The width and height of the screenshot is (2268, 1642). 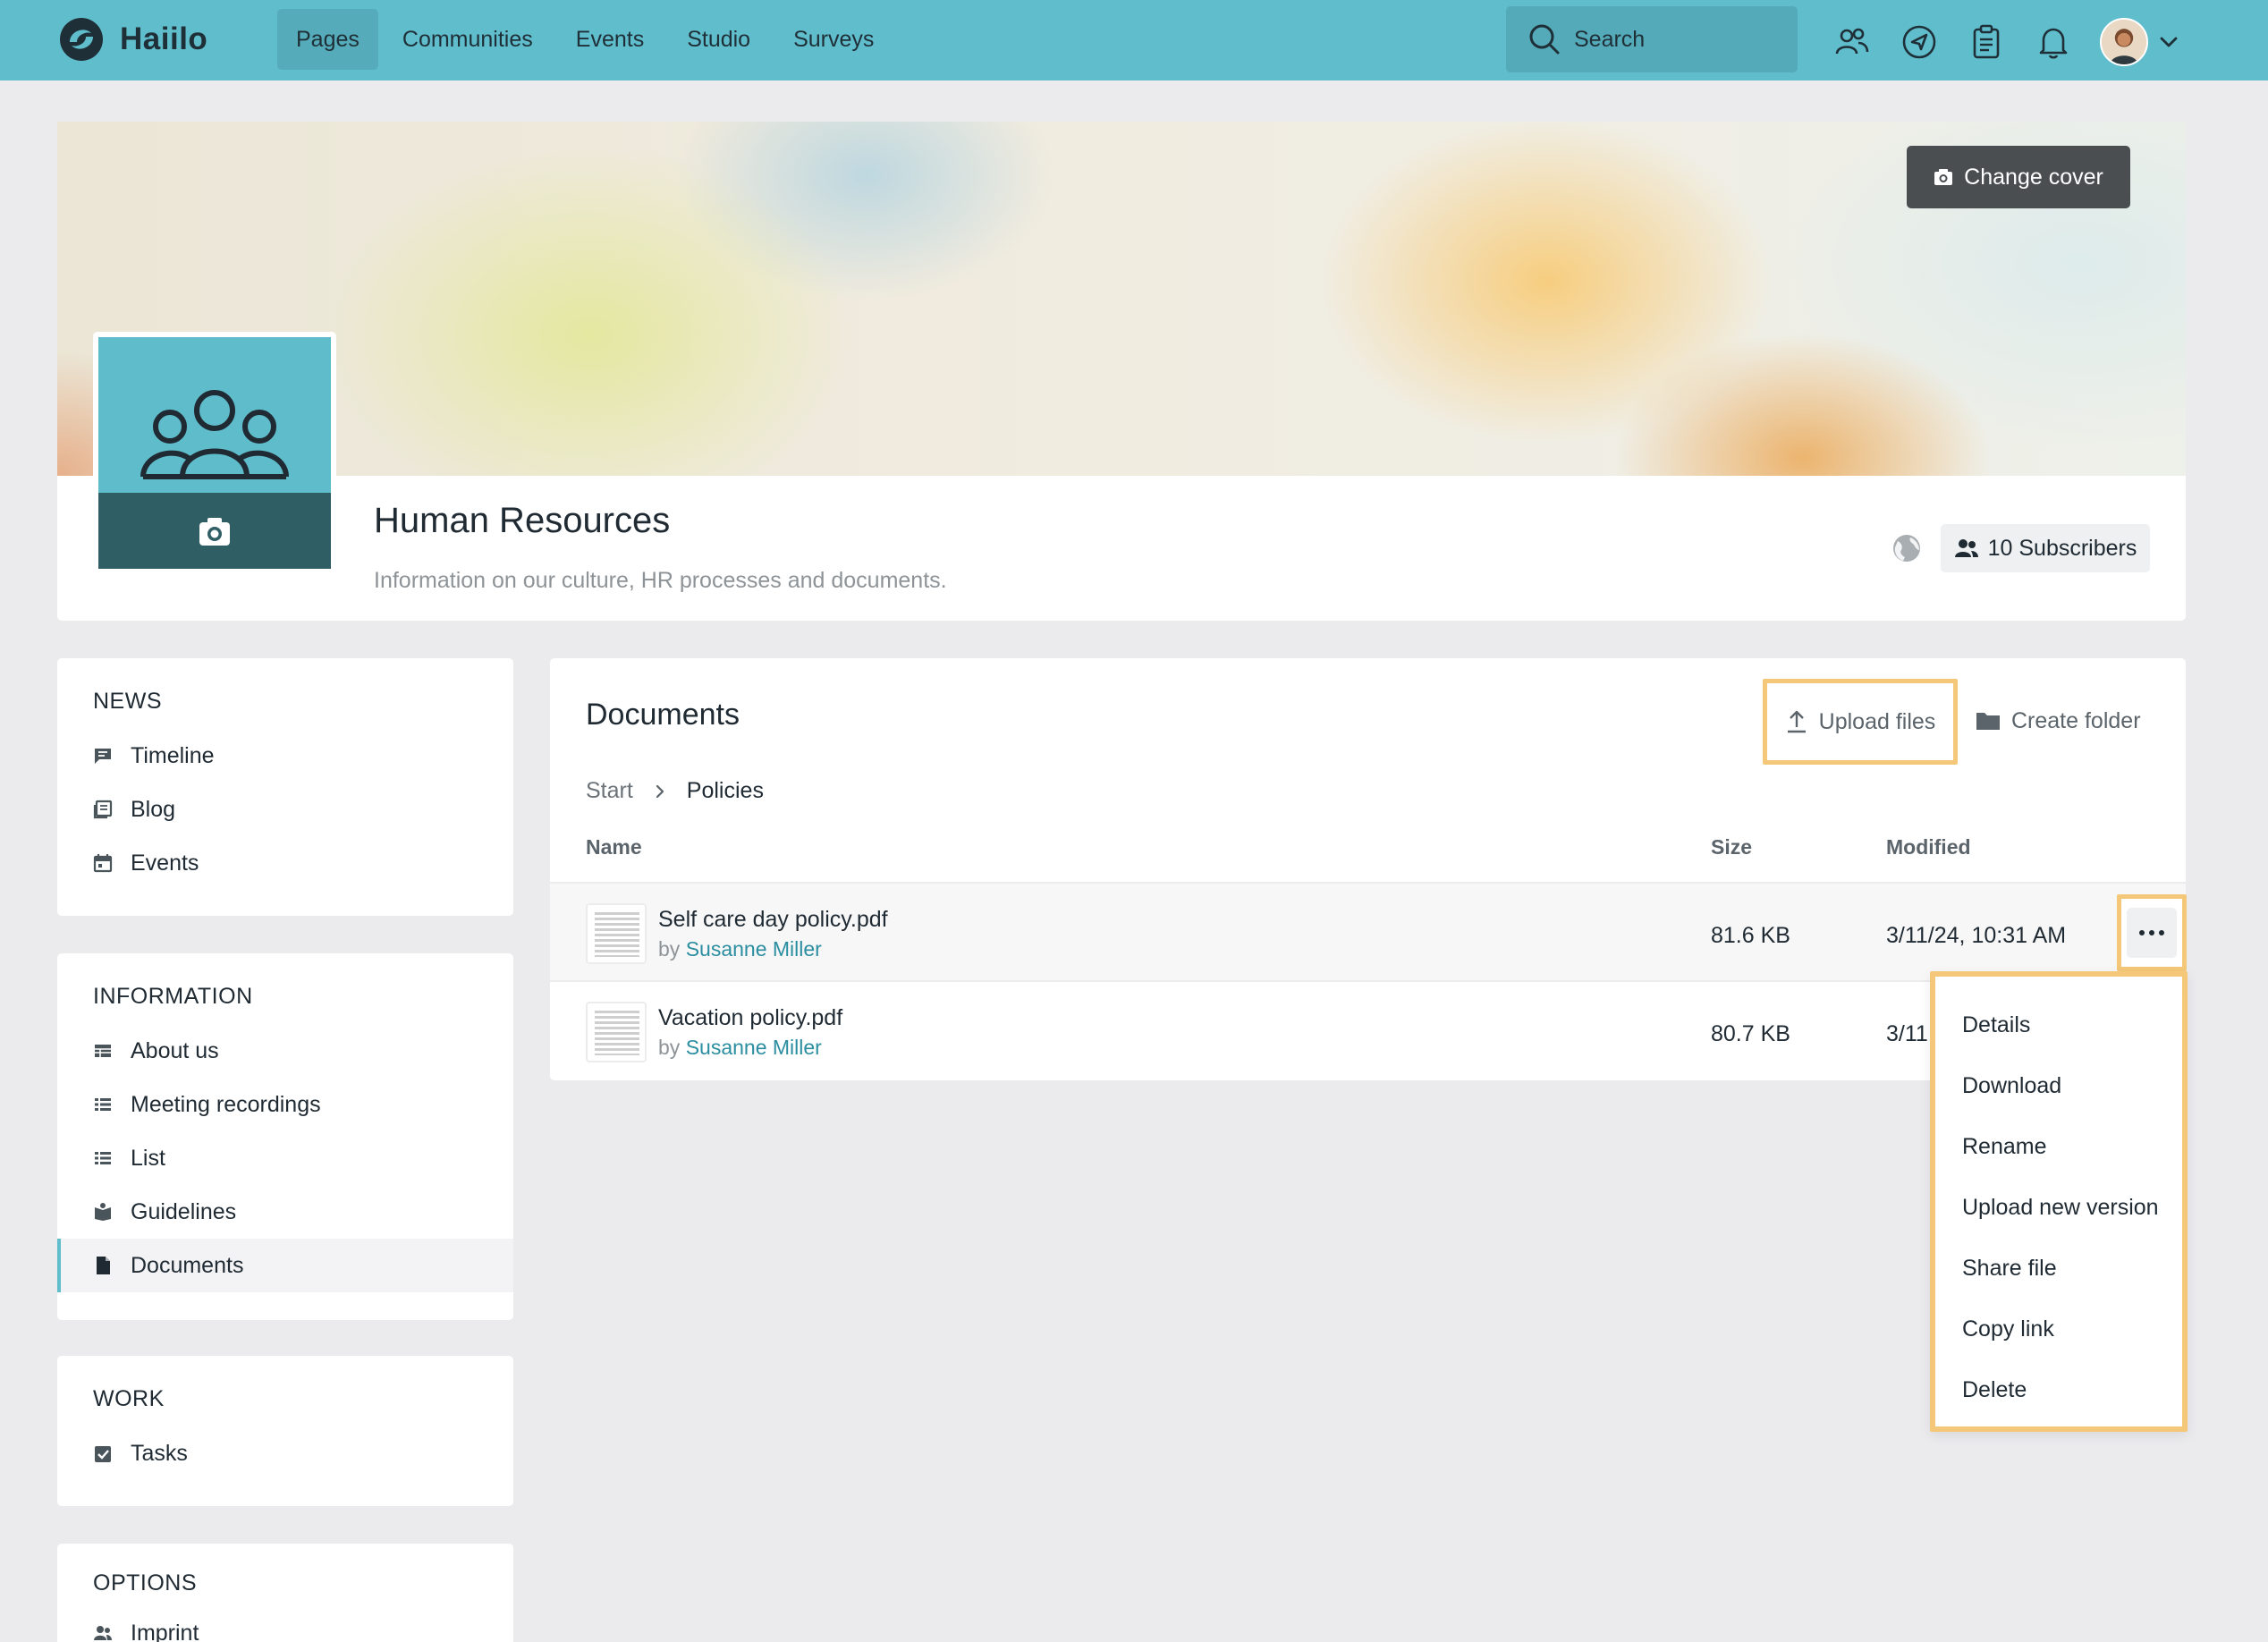 I want to click on create-folder-label: Create folder, so click(x=2076, y=720).